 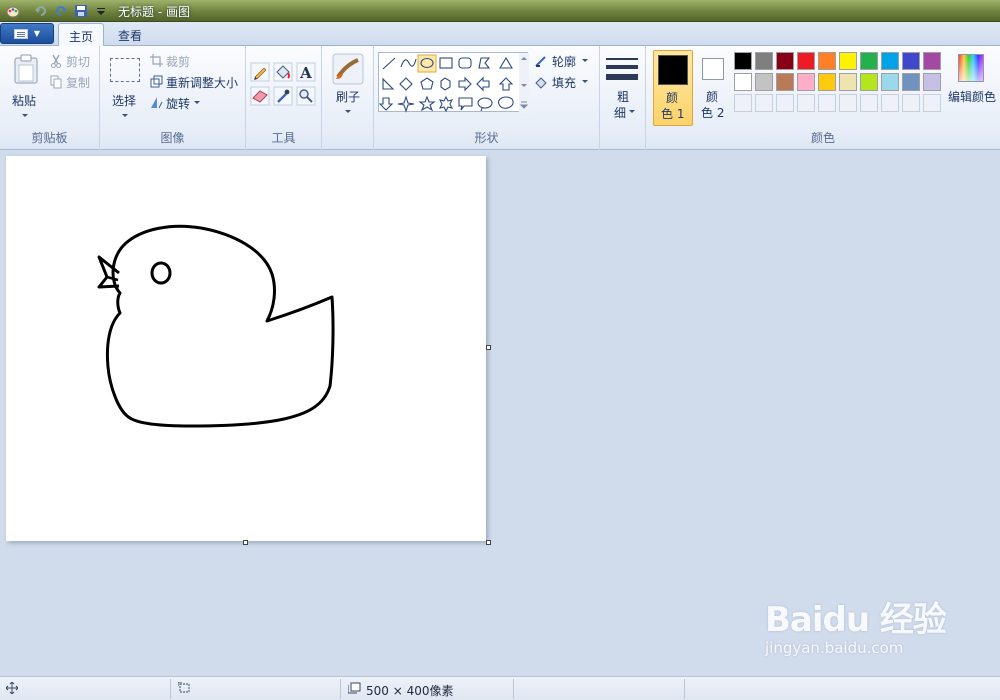 I want to click on pencil-icon, so click(x=260, y=72).